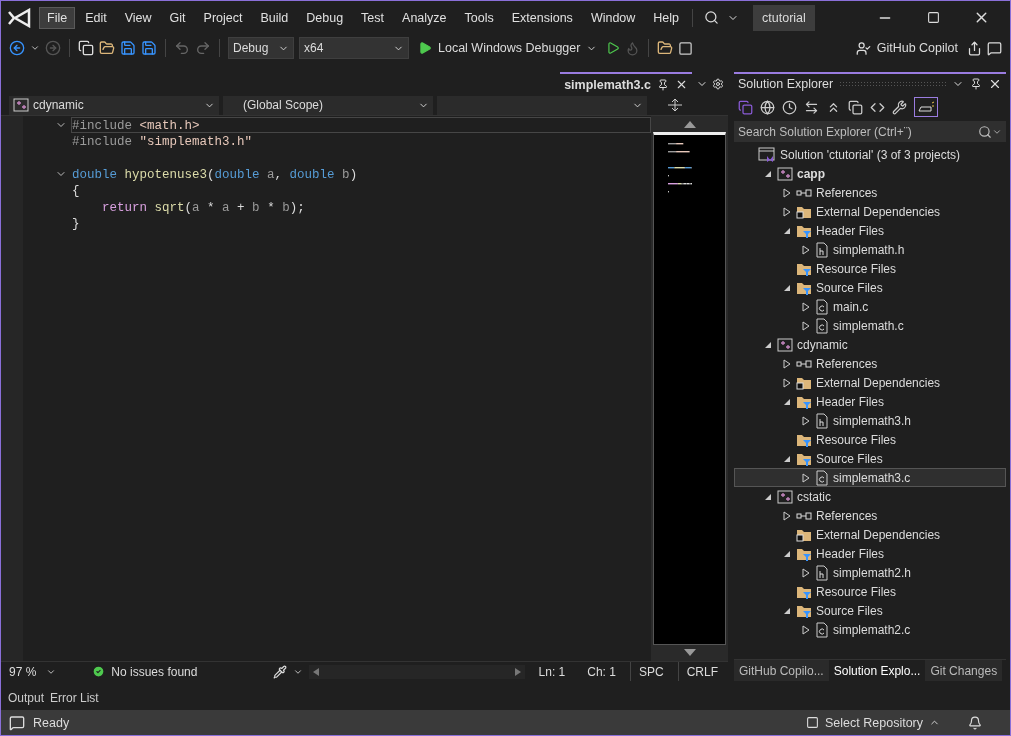 This screenshot has width=1011, height=736. Describe the element at coordinates (870, 572) in the screenshot. I see `tree-item: simplemath2.h` at that location.